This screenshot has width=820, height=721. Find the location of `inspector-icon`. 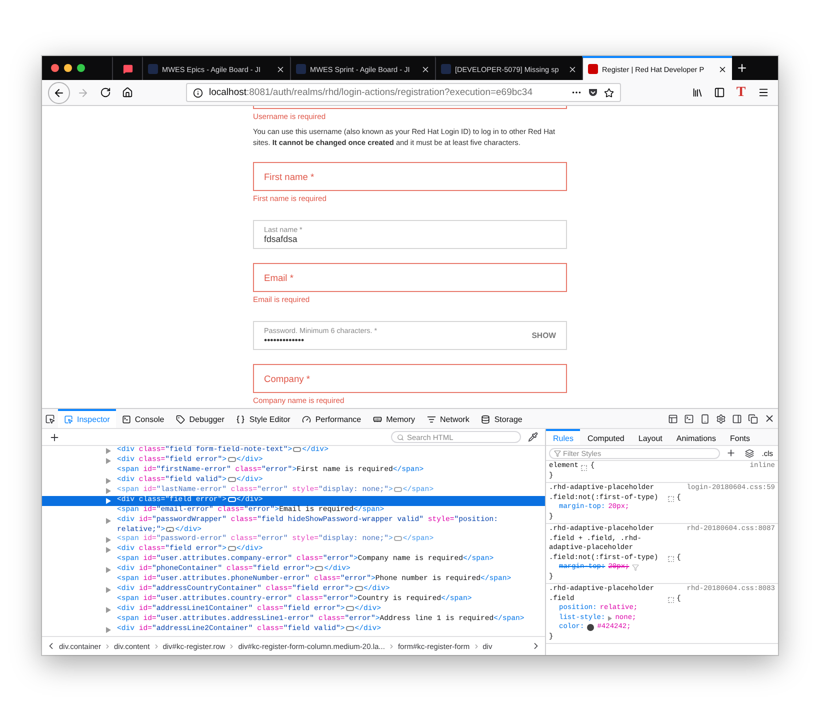

inspector-icon is located at coordinates (68, 419).